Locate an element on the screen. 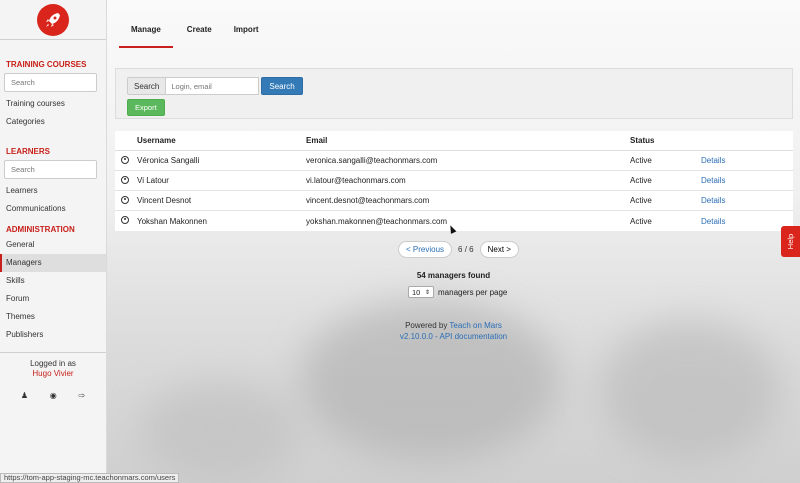 The height and width of the screenshot is (483, 800). login-email-search-input is located at coordinates (212, 86).